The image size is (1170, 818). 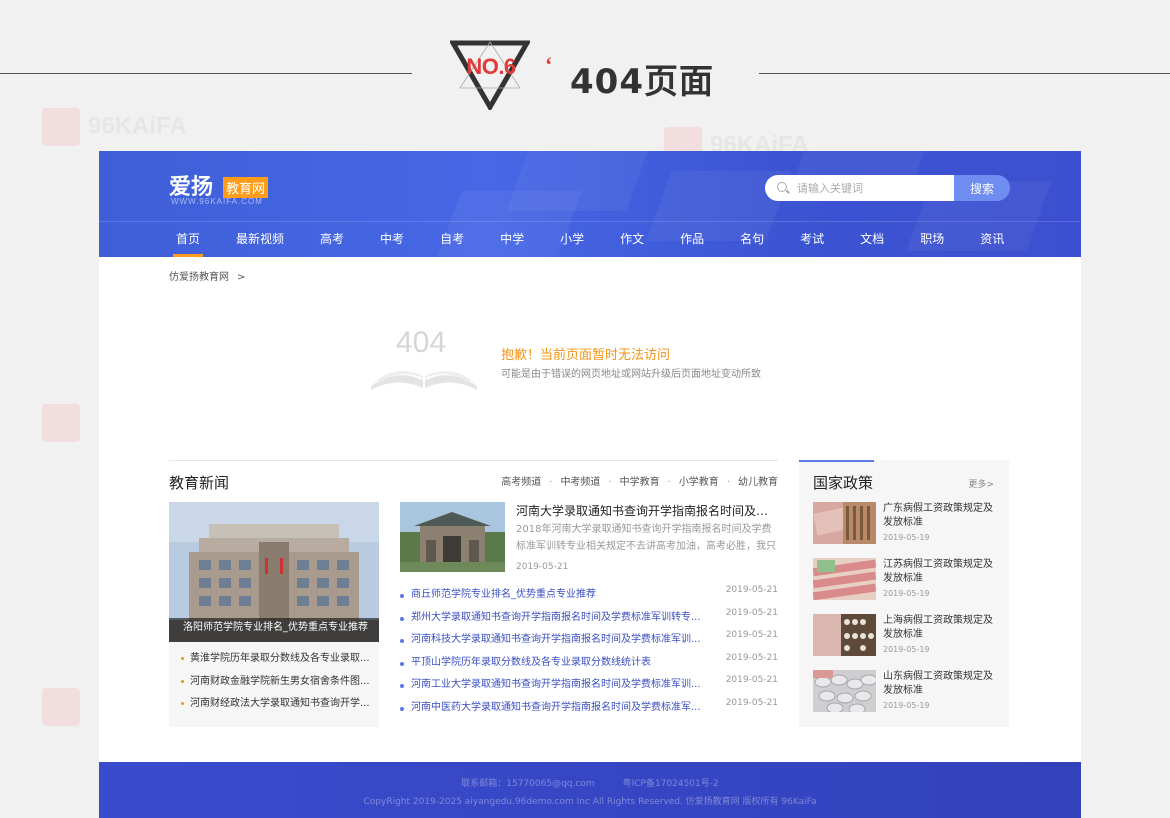 What do you see at coordinates (473, 460) in the screenshot?
I see `news-divider` at bounding box center [473, 460].